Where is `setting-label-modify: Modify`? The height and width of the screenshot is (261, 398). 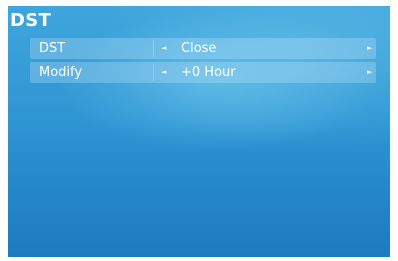
setting-label-modify: Modify is located at coordinates (61, 72).